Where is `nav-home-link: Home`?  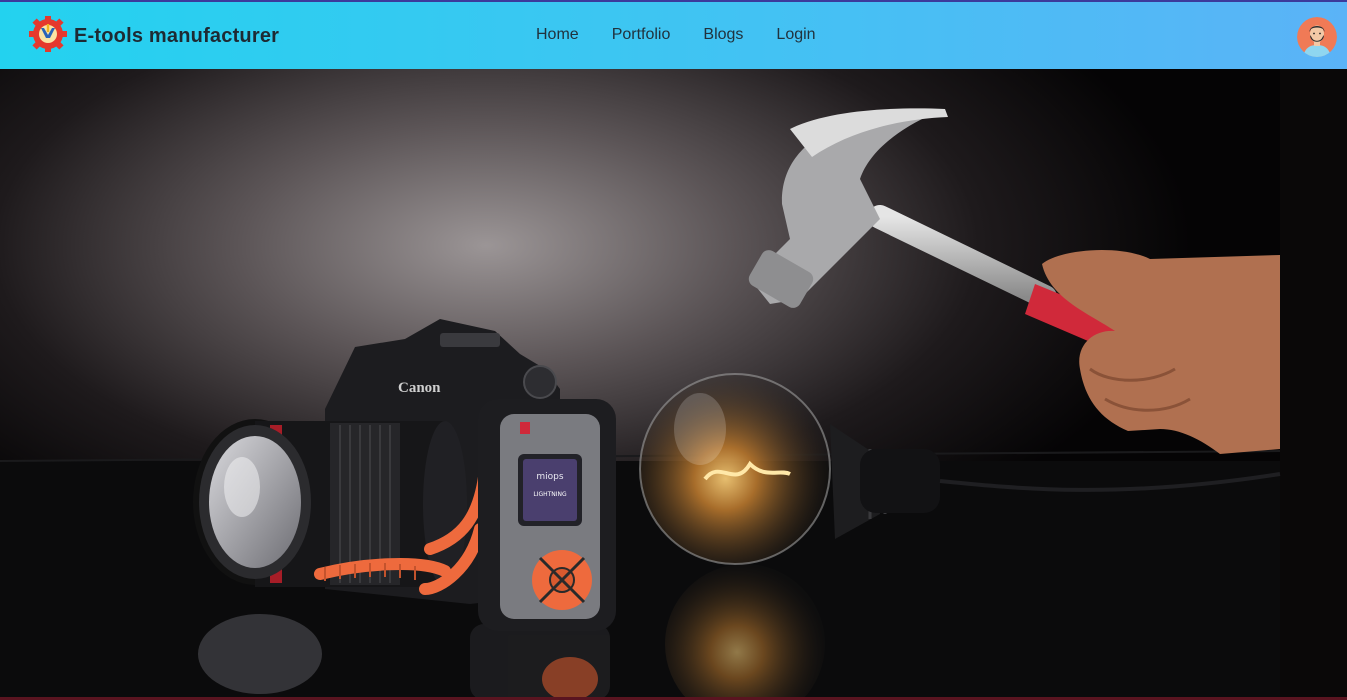
nav-home-link: Home is located at coordinates (557, 35).